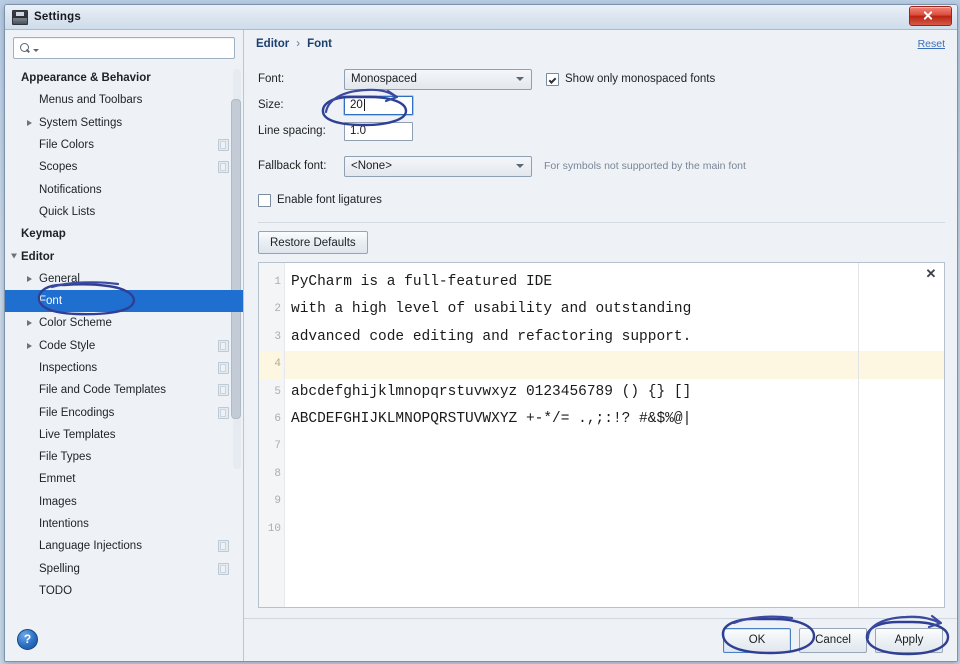 The width and height of the screenshot is (960, 664). Describe the element at coordinates (90, 546) in the screenshot. I see `sidebar-item-label: Language Injections` at that location.